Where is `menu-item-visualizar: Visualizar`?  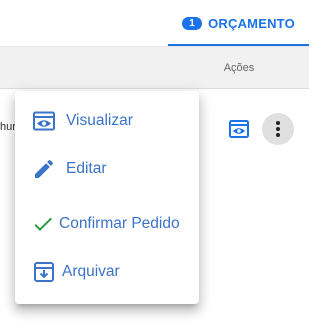 menu-item-visualizar: Visualizar is located at coordinates (107, 121).